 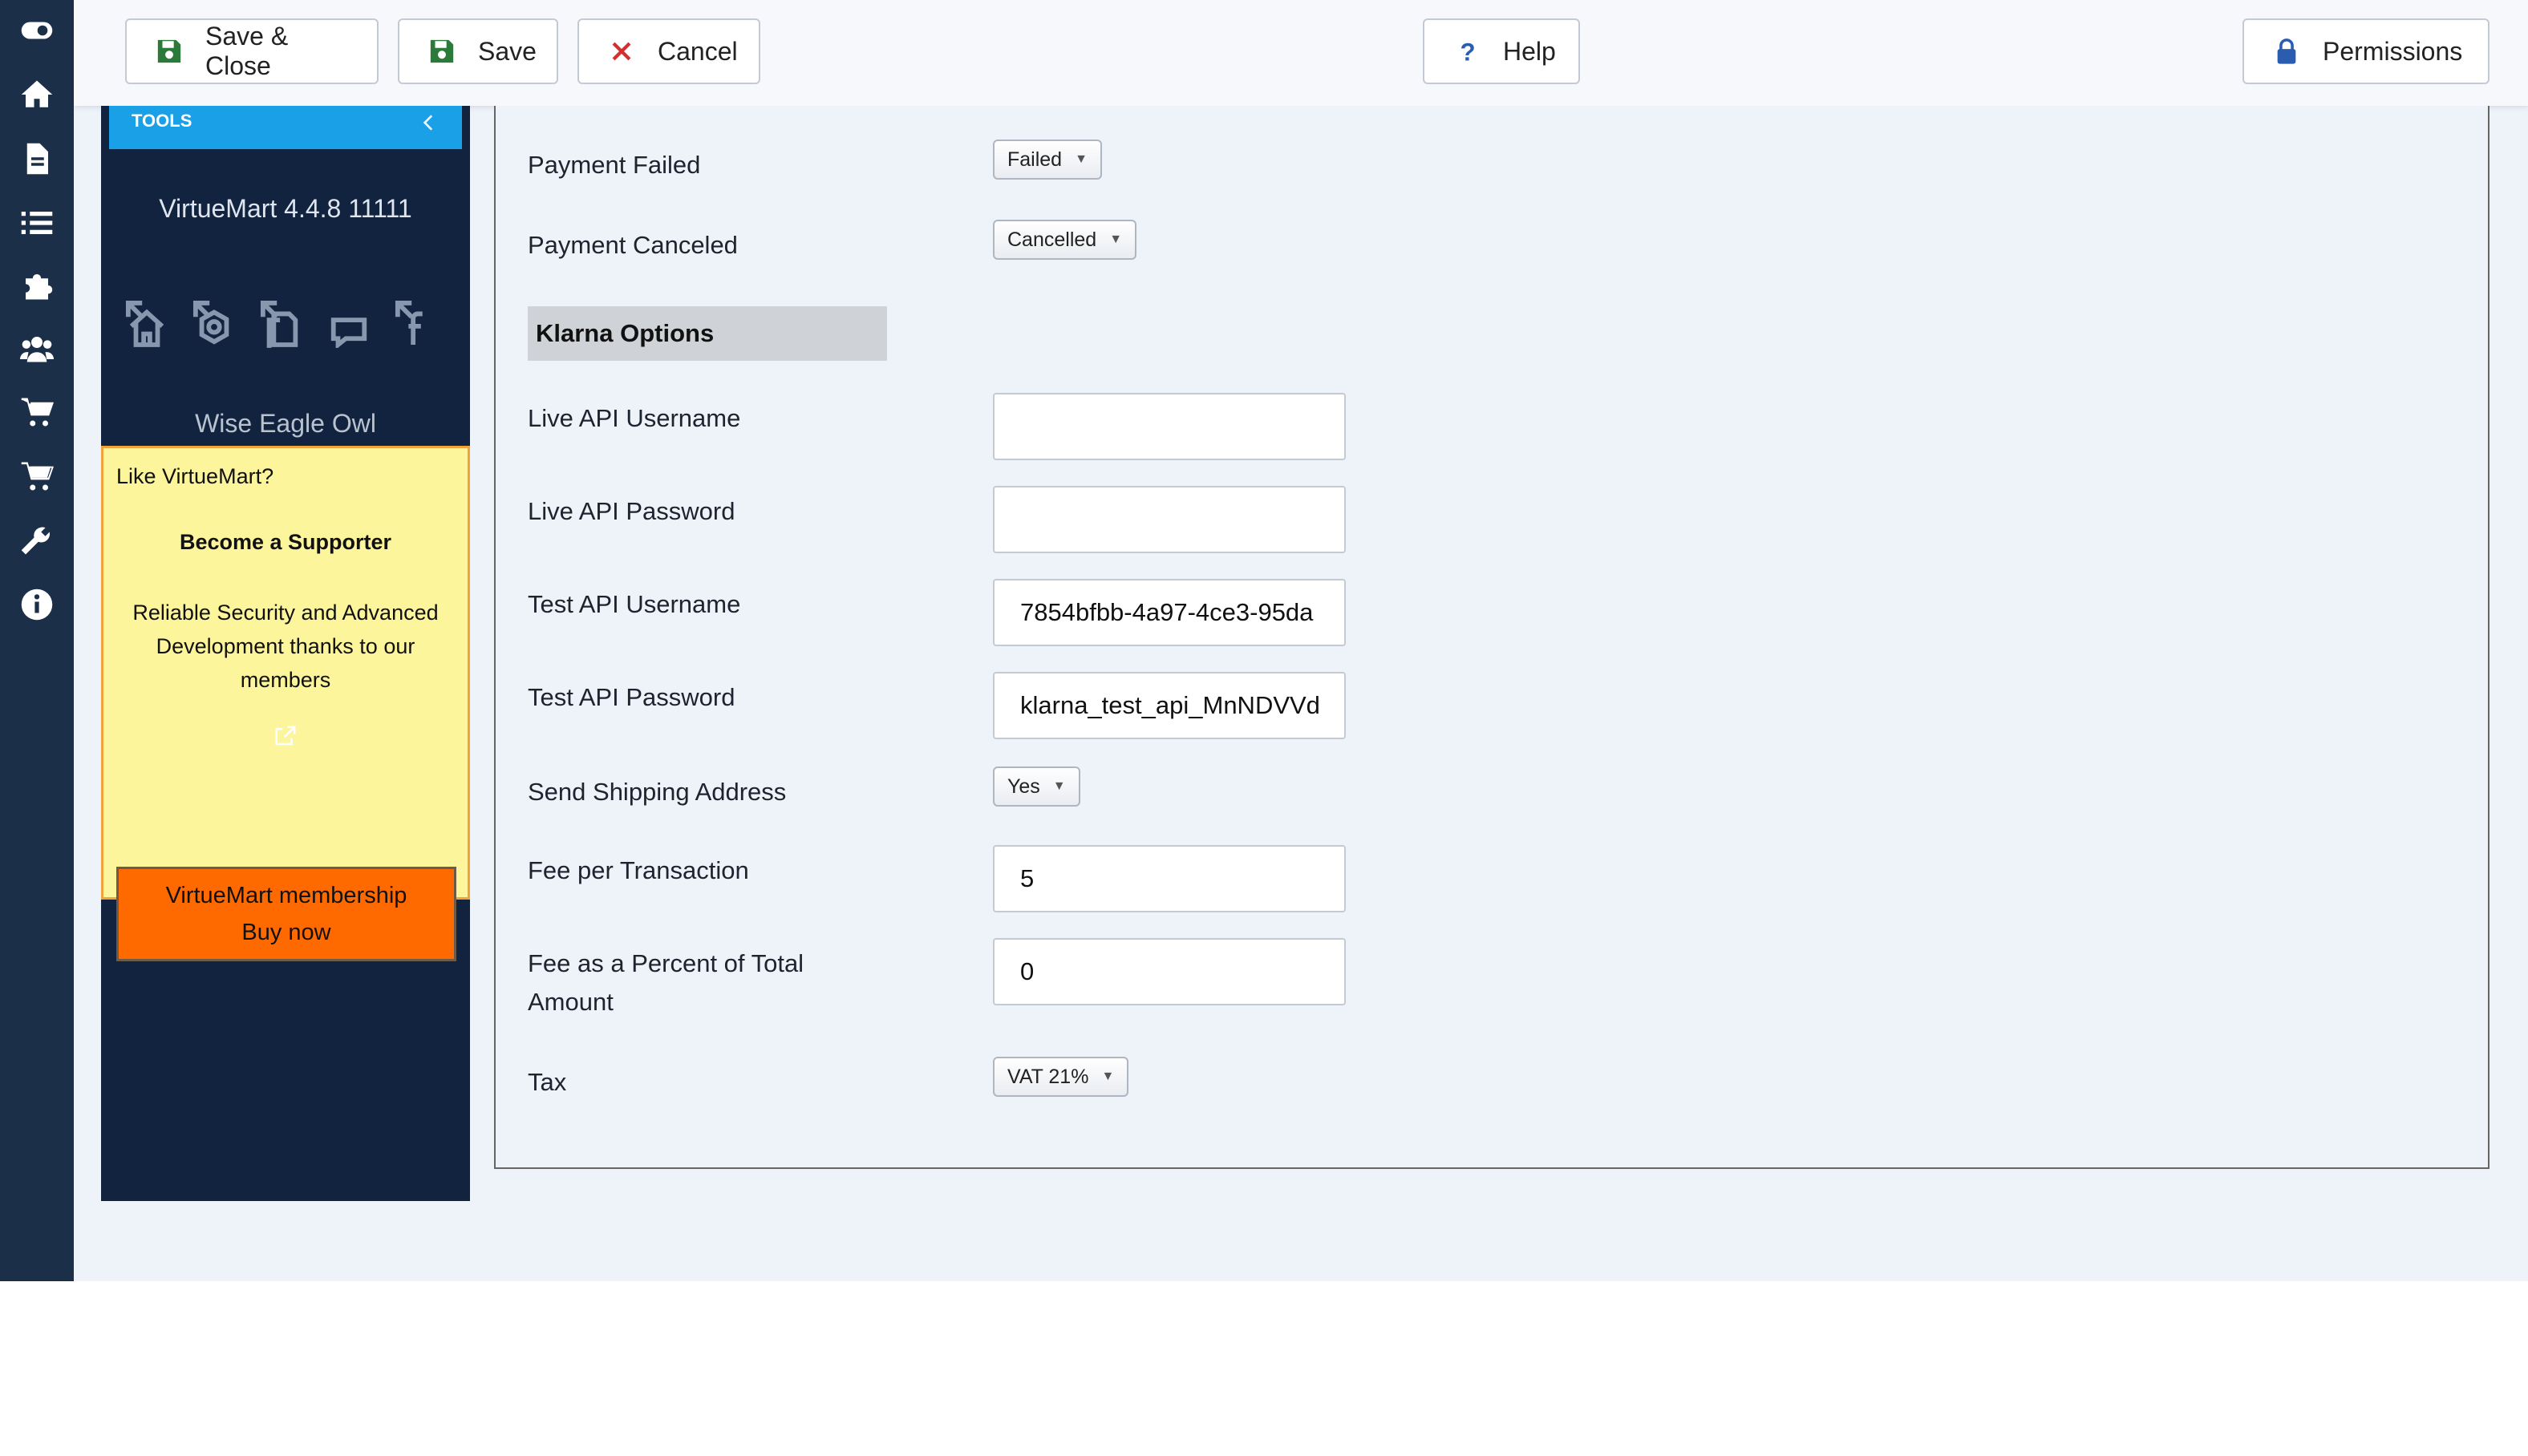 What do you see at coordinates (666, 963) in the screenshot?
I see `fee-percent-label-line-1: Fee as a Percent of Total` at bounding box center [666, 963].